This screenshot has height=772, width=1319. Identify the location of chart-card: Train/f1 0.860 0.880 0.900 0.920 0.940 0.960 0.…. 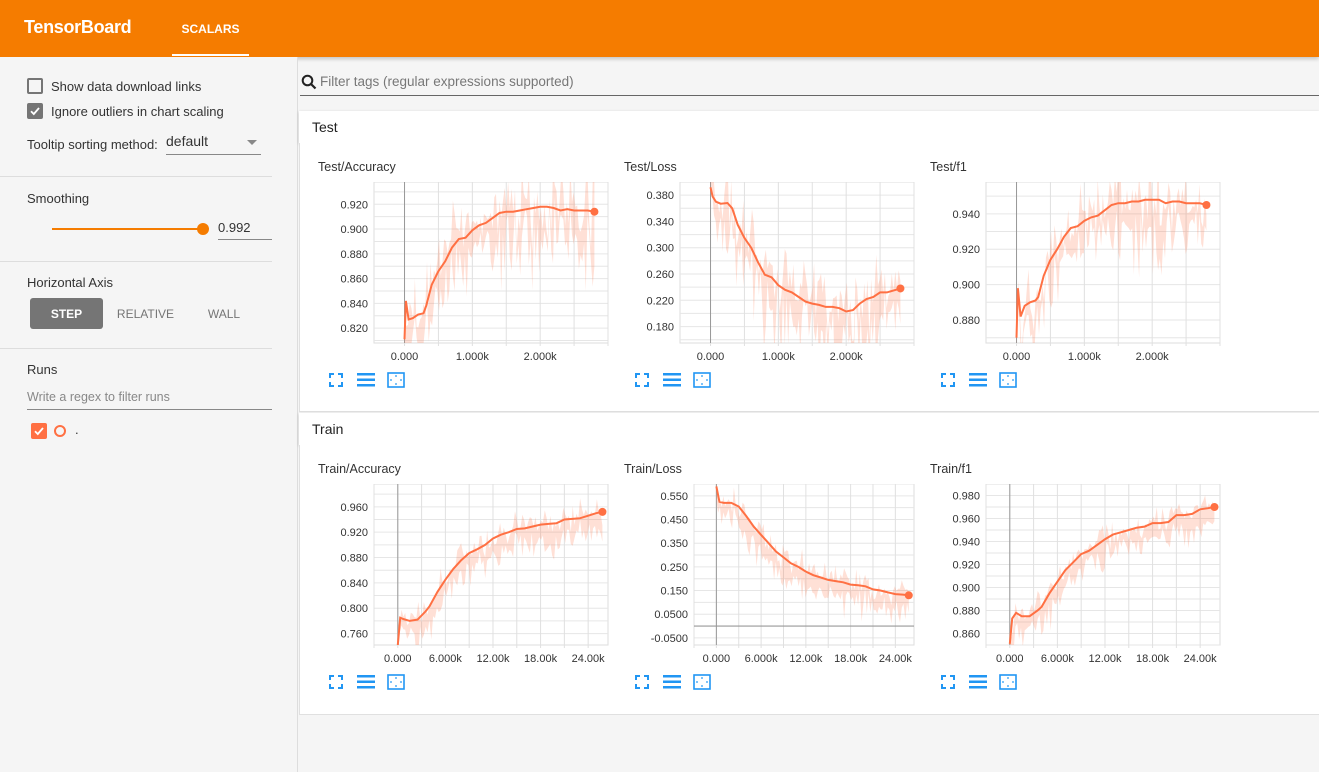
(1080, 577).